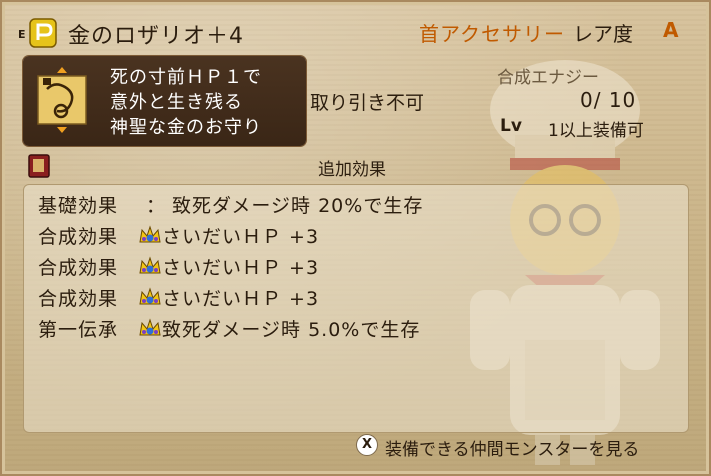  I want to click on rarity-value: A, so click(671, 30).